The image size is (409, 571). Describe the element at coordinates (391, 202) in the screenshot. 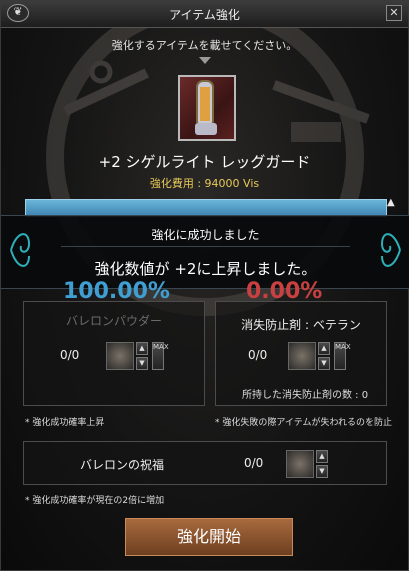

I see `progress-end-icon: ▲` at that location.